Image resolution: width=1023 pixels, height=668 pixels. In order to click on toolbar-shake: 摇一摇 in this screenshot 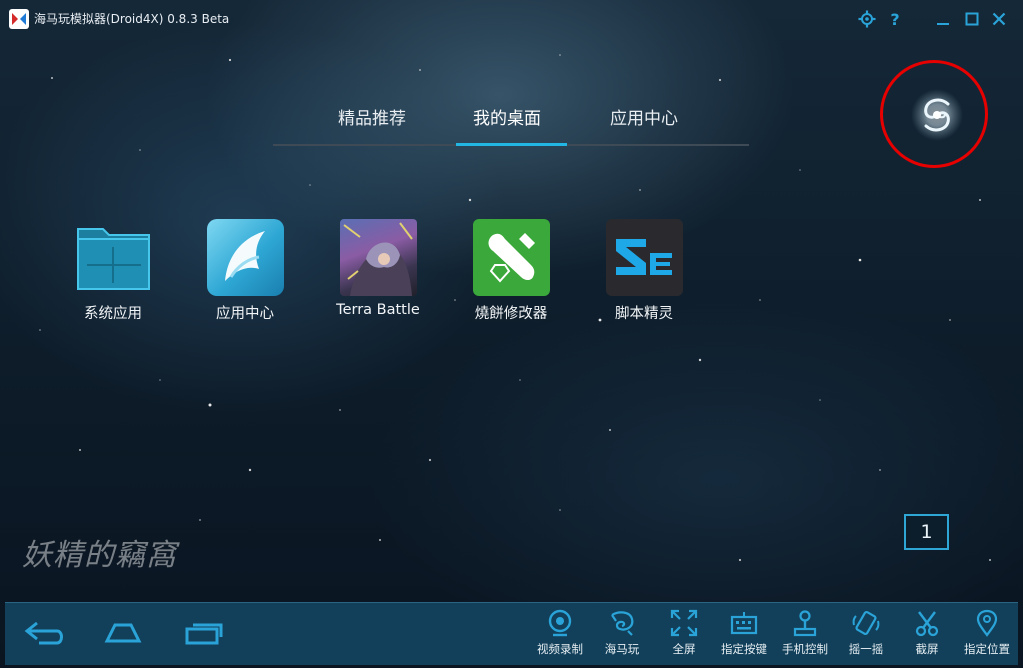, I will do `click(866, 636)`.